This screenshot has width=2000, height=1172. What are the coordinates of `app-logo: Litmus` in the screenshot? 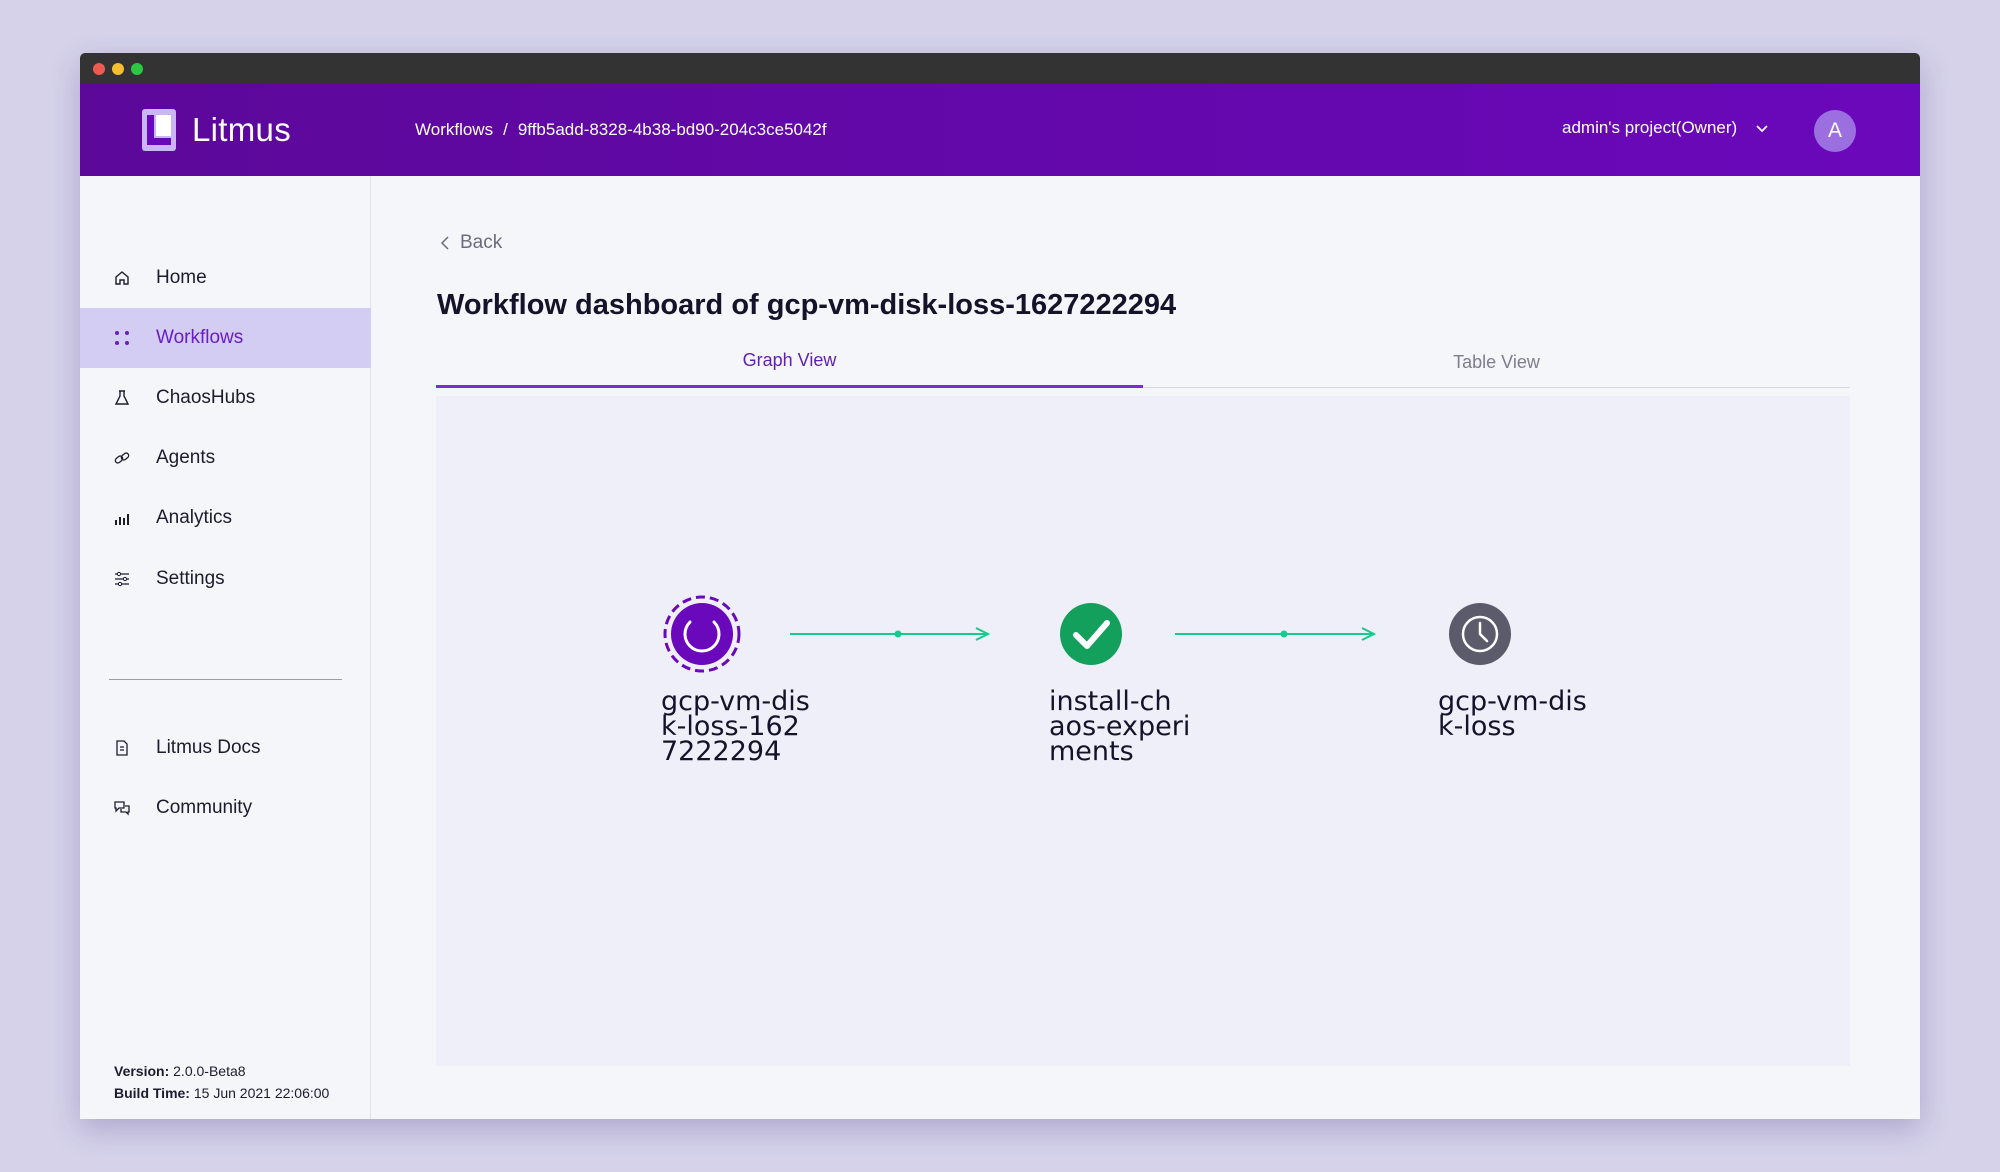 It's located at (216, 130).